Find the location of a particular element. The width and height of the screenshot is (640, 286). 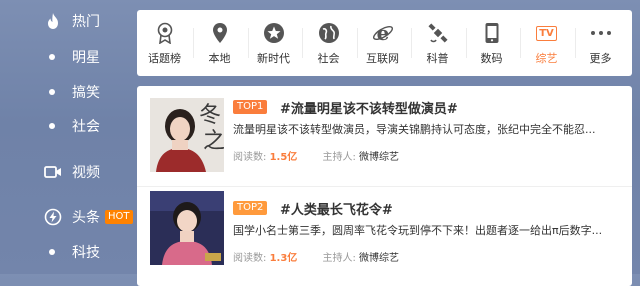

nav-item-label: 数码 is located at coordinates (491, 58).